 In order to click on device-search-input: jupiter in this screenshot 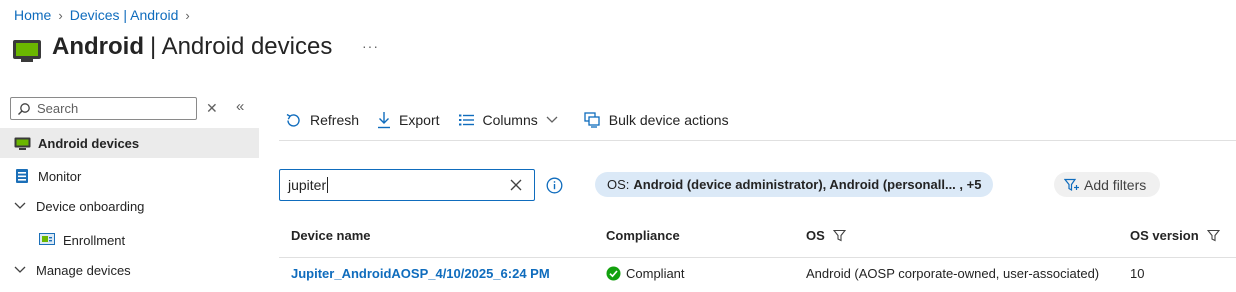, I will do `click(407, 185)`.